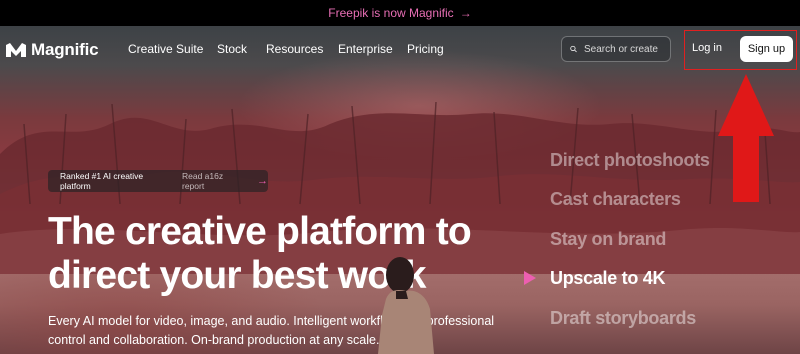 The height and width of the screenshot is (354, 800). I want to click on nav-enterprise: Enterprise, so click(365, 49).